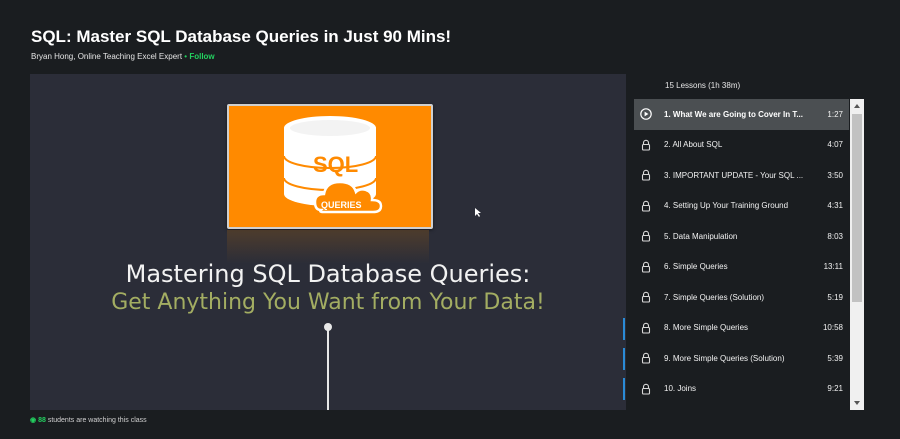 This screenshot has height=439, width=900. I want to click on lesson-duration: 5:39, so click(835, 358).